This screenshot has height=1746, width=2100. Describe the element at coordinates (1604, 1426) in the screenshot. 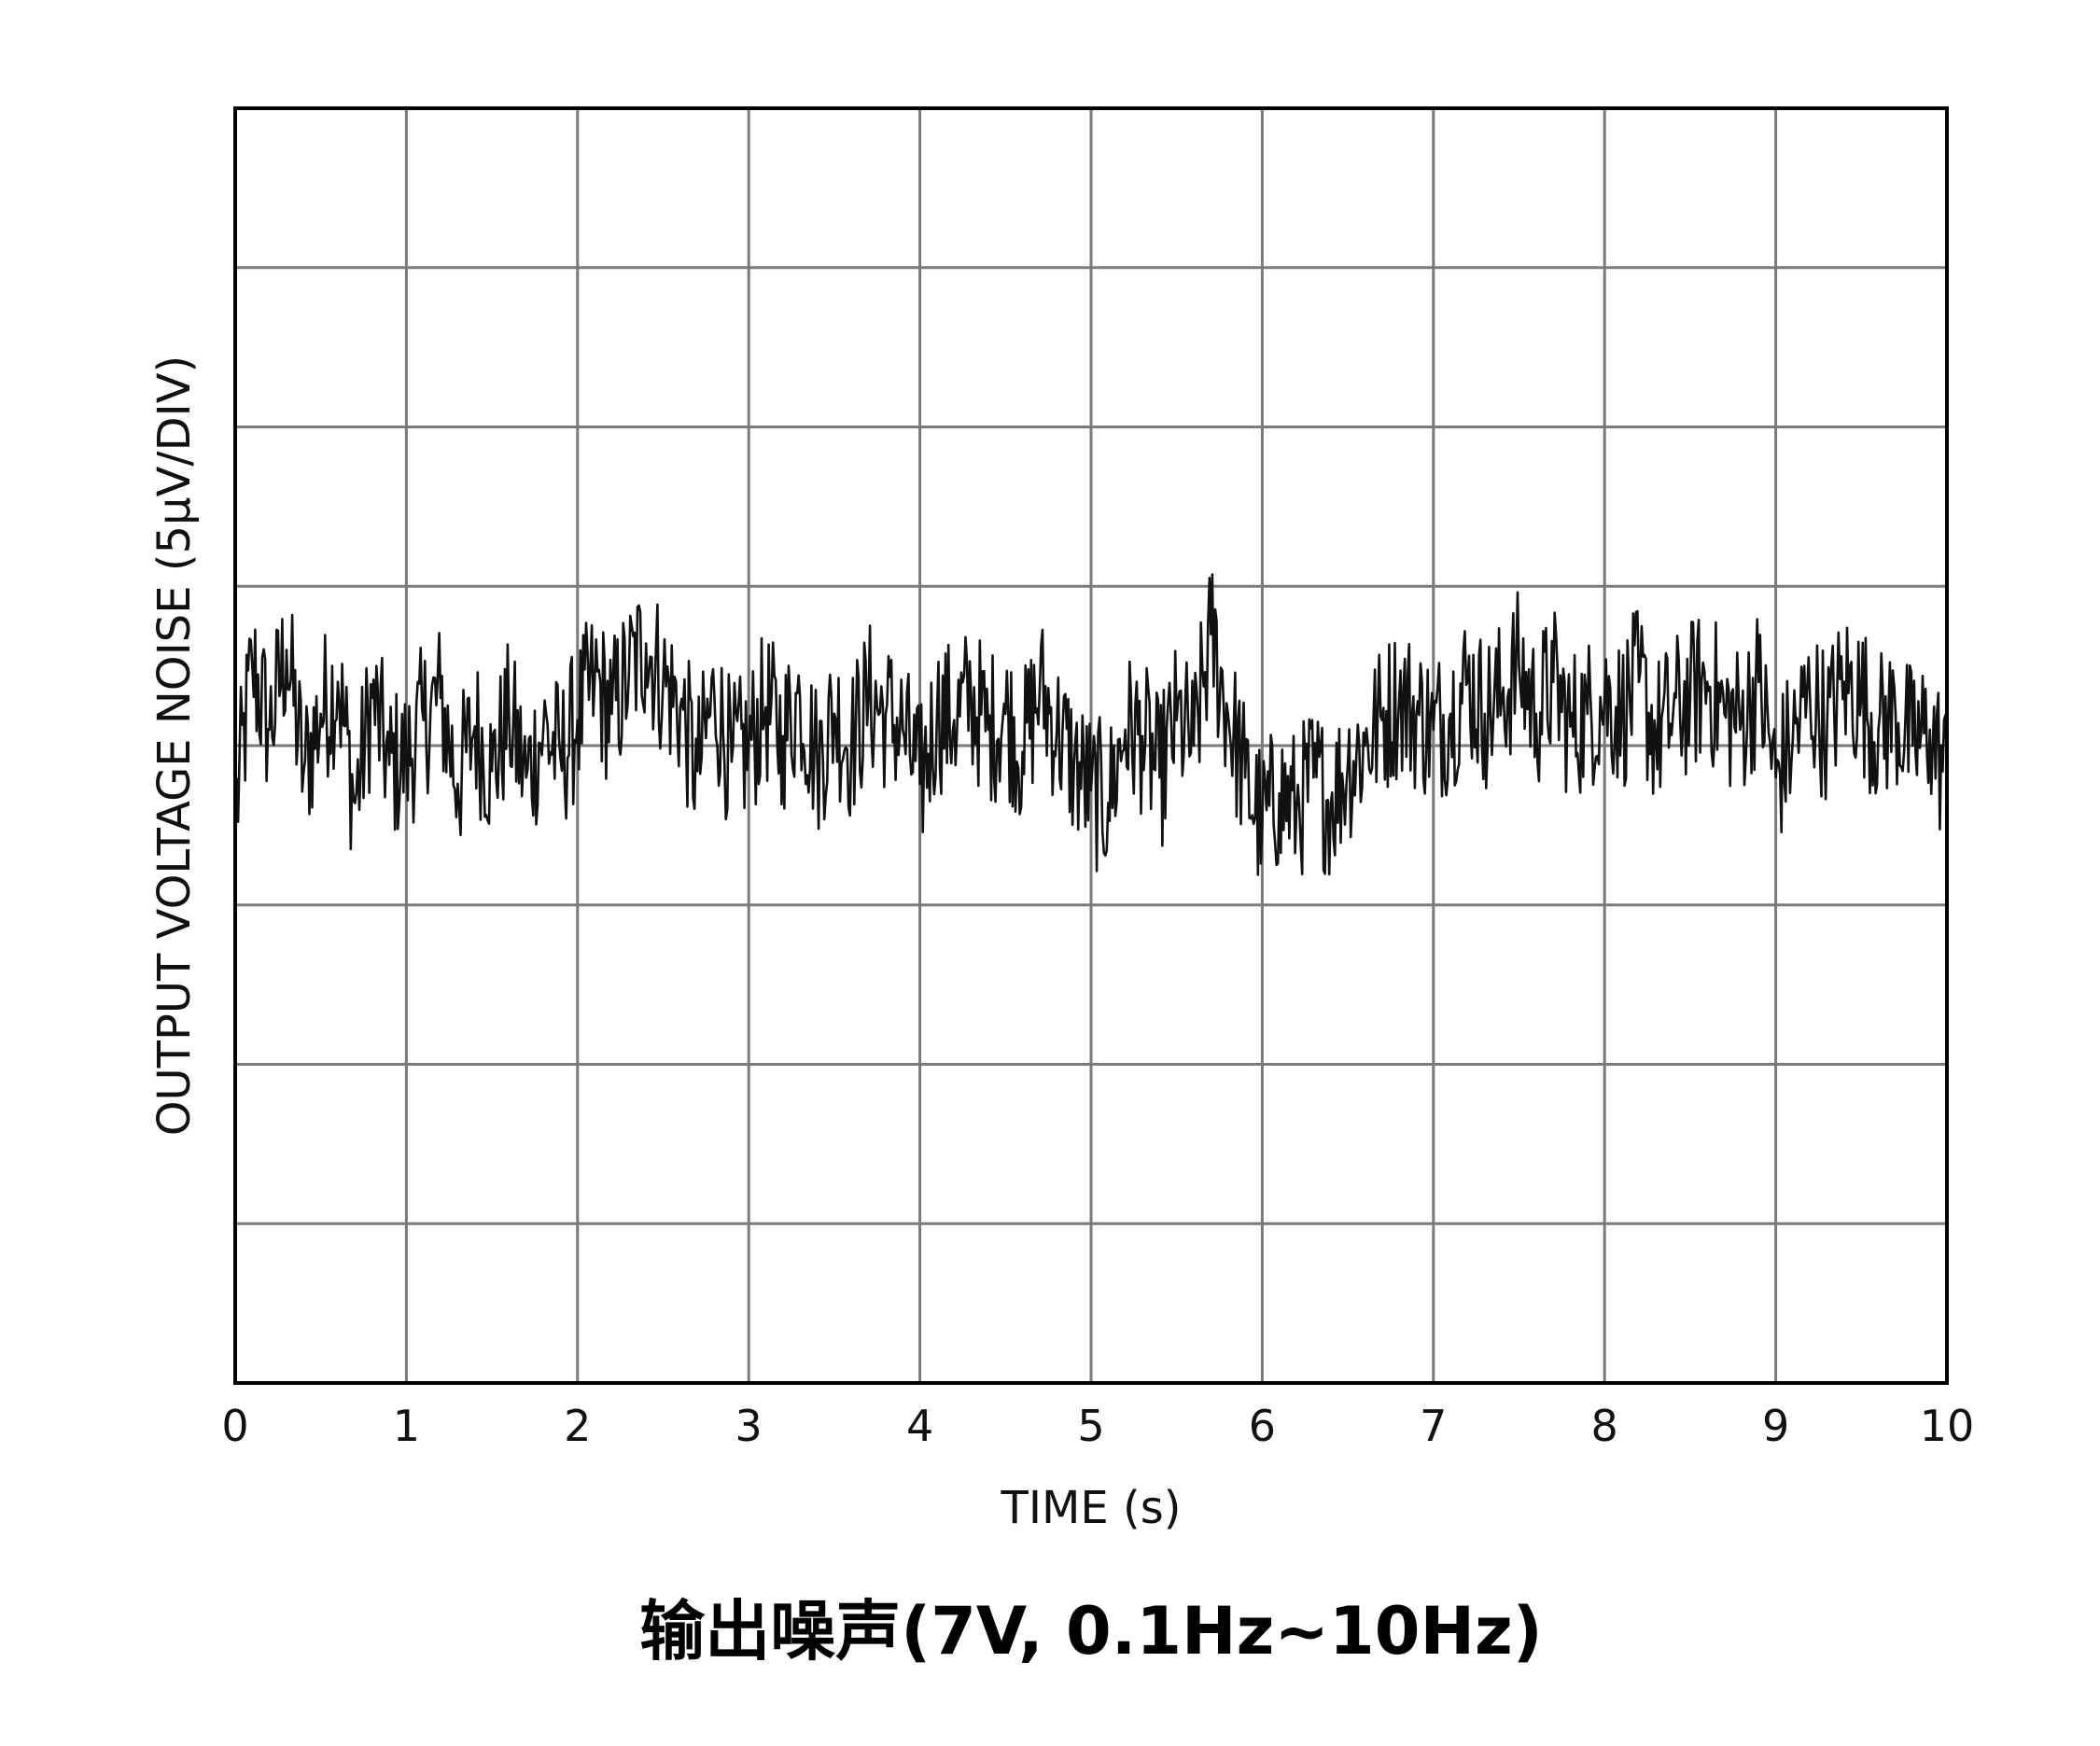

I see `x-tick-label: 8` at that location.